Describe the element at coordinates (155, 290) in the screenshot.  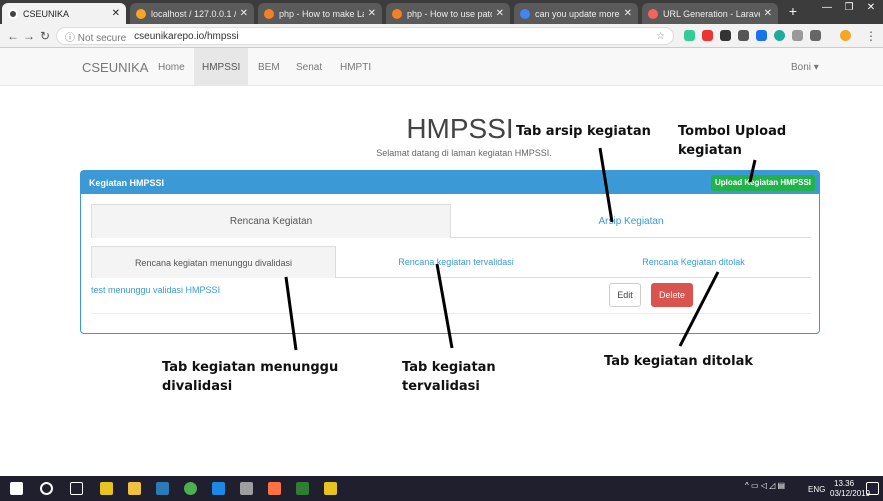
I see `activity-link: test menunggu validasi HMPSSI` at that location.